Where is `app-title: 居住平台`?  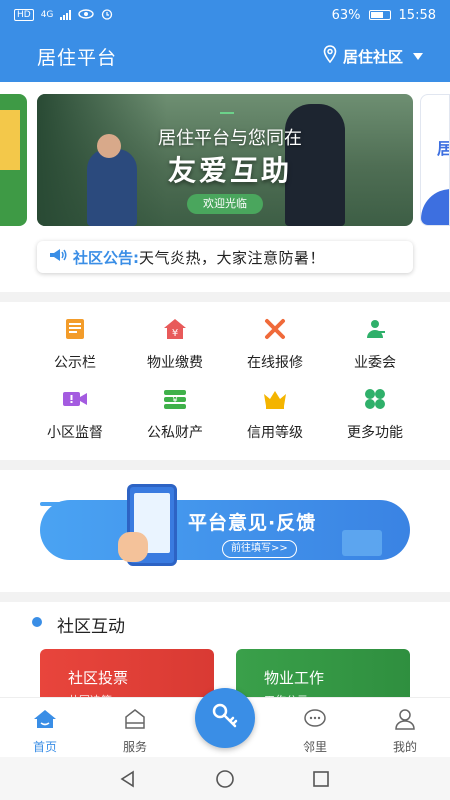
app-title: 居住平台 is located at coordinates (77, 57).